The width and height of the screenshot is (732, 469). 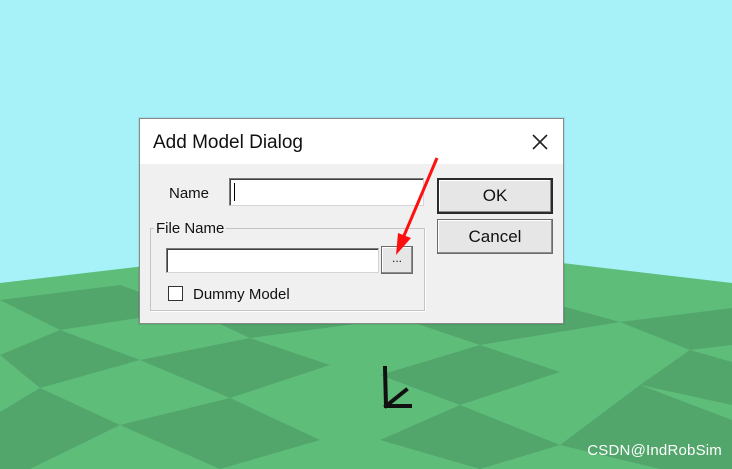 I want to click on watermark: CSDN@IndRobSim, so click(x=654, y=450).